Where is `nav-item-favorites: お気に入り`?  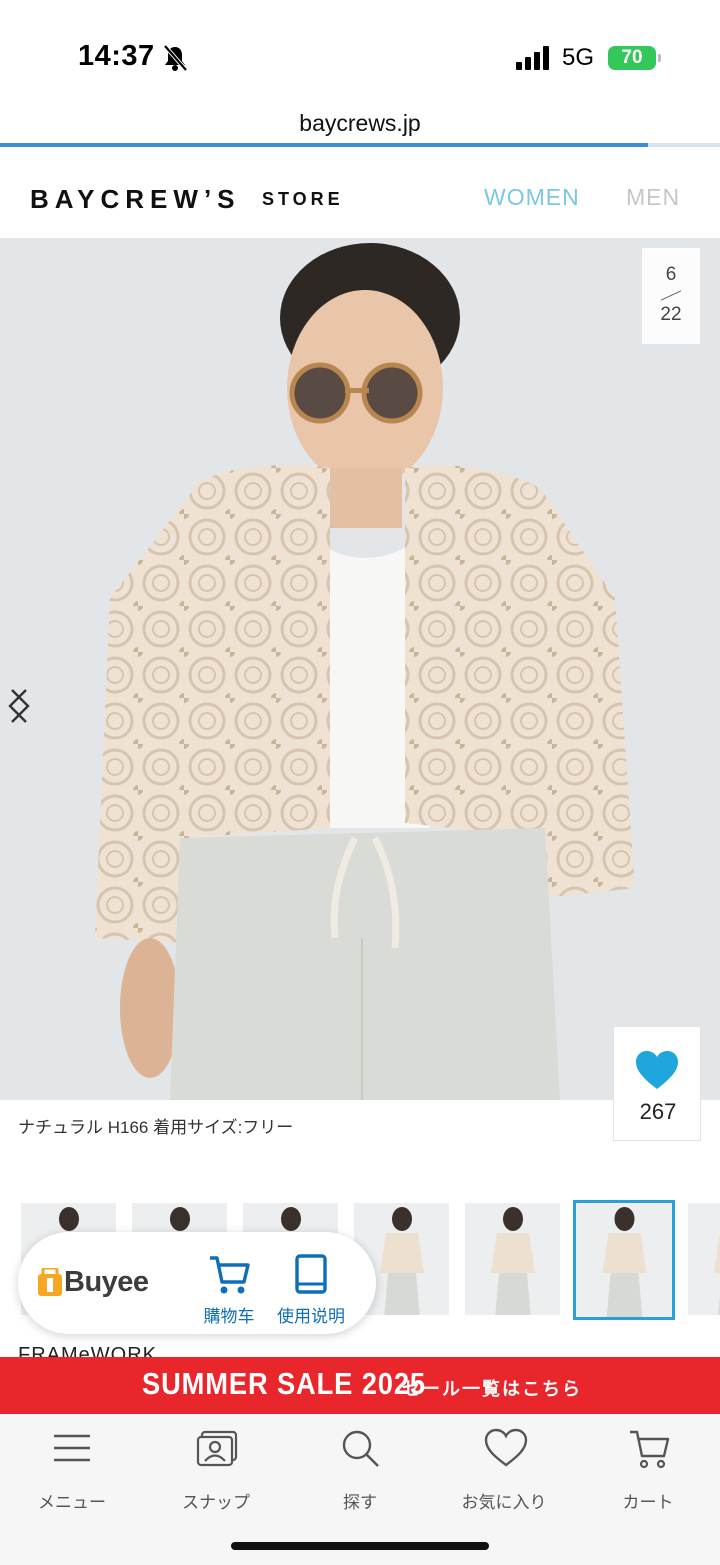 nav-item-favorites: お気に入り is located at coordinates (504, 1473).